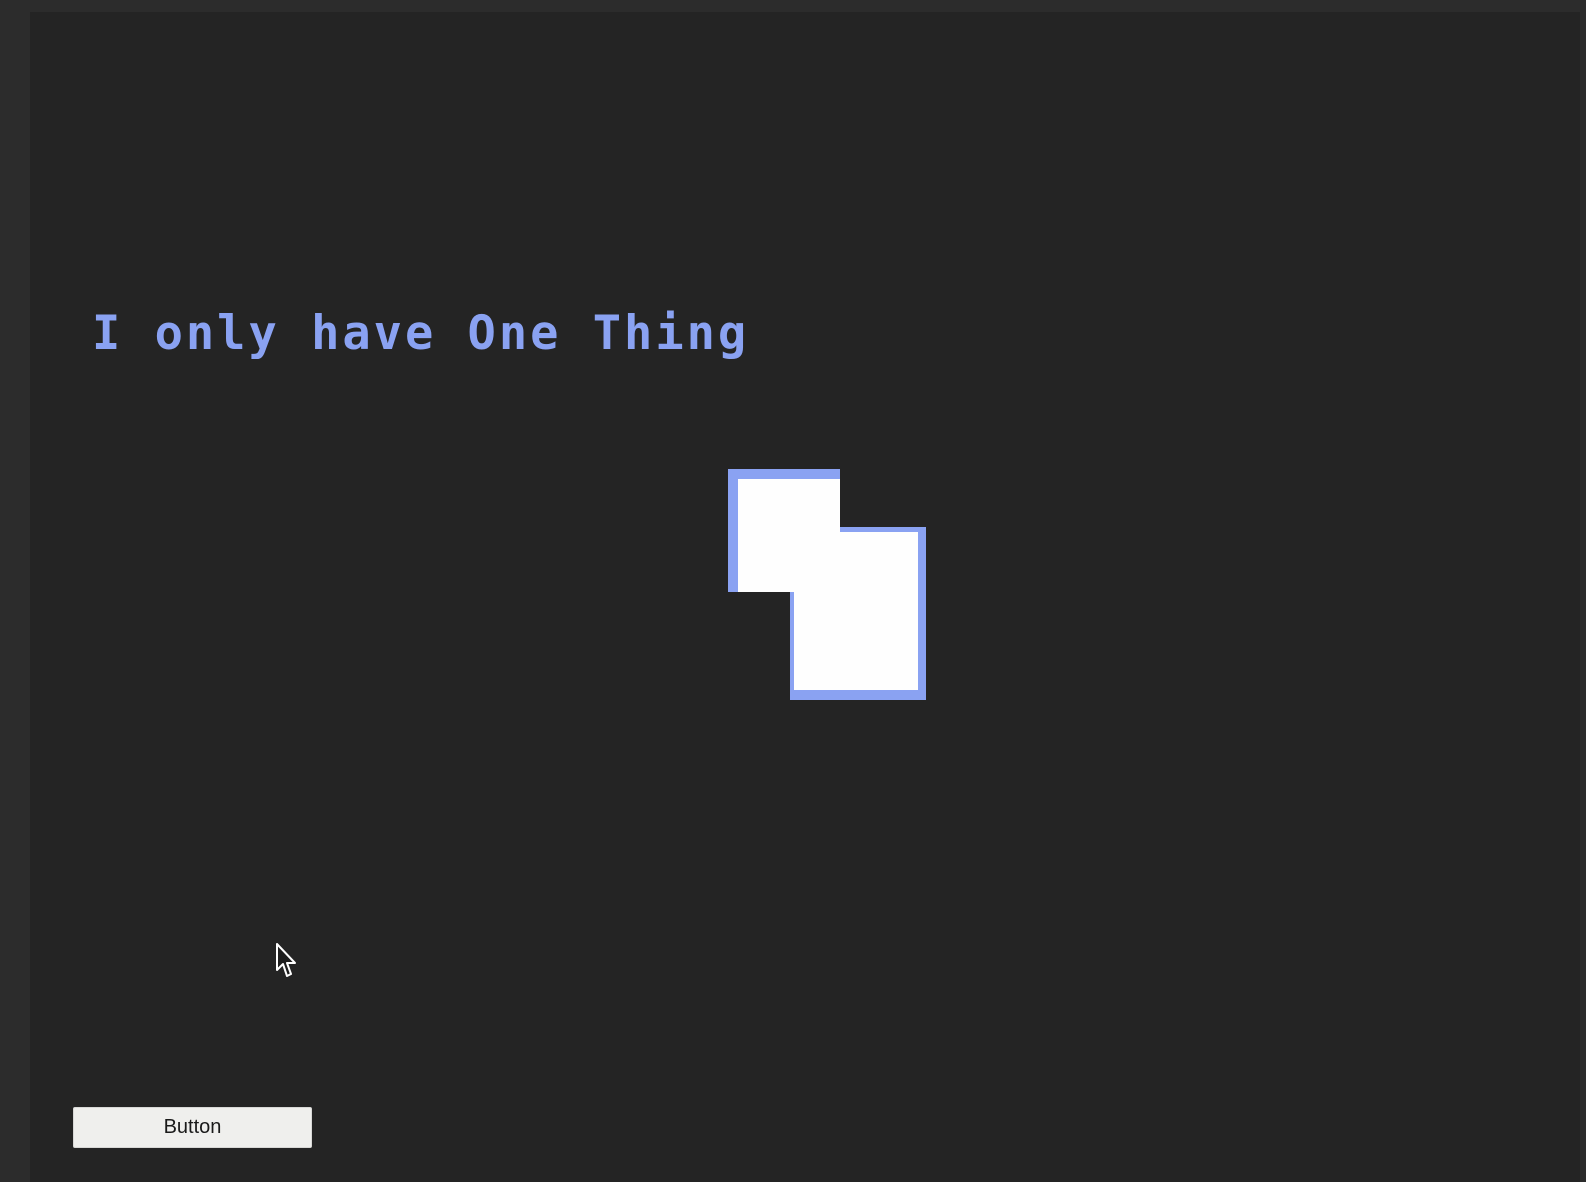 The image size is (1586, 1182). What do you see at coordinates (1583, 591) in the screenshot?
I see `right-border` at bounding box center [1583, 591].